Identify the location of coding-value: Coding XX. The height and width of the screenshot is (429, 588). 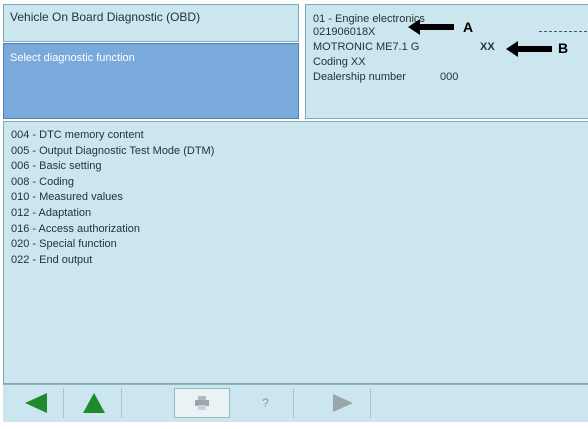
(339, 62).